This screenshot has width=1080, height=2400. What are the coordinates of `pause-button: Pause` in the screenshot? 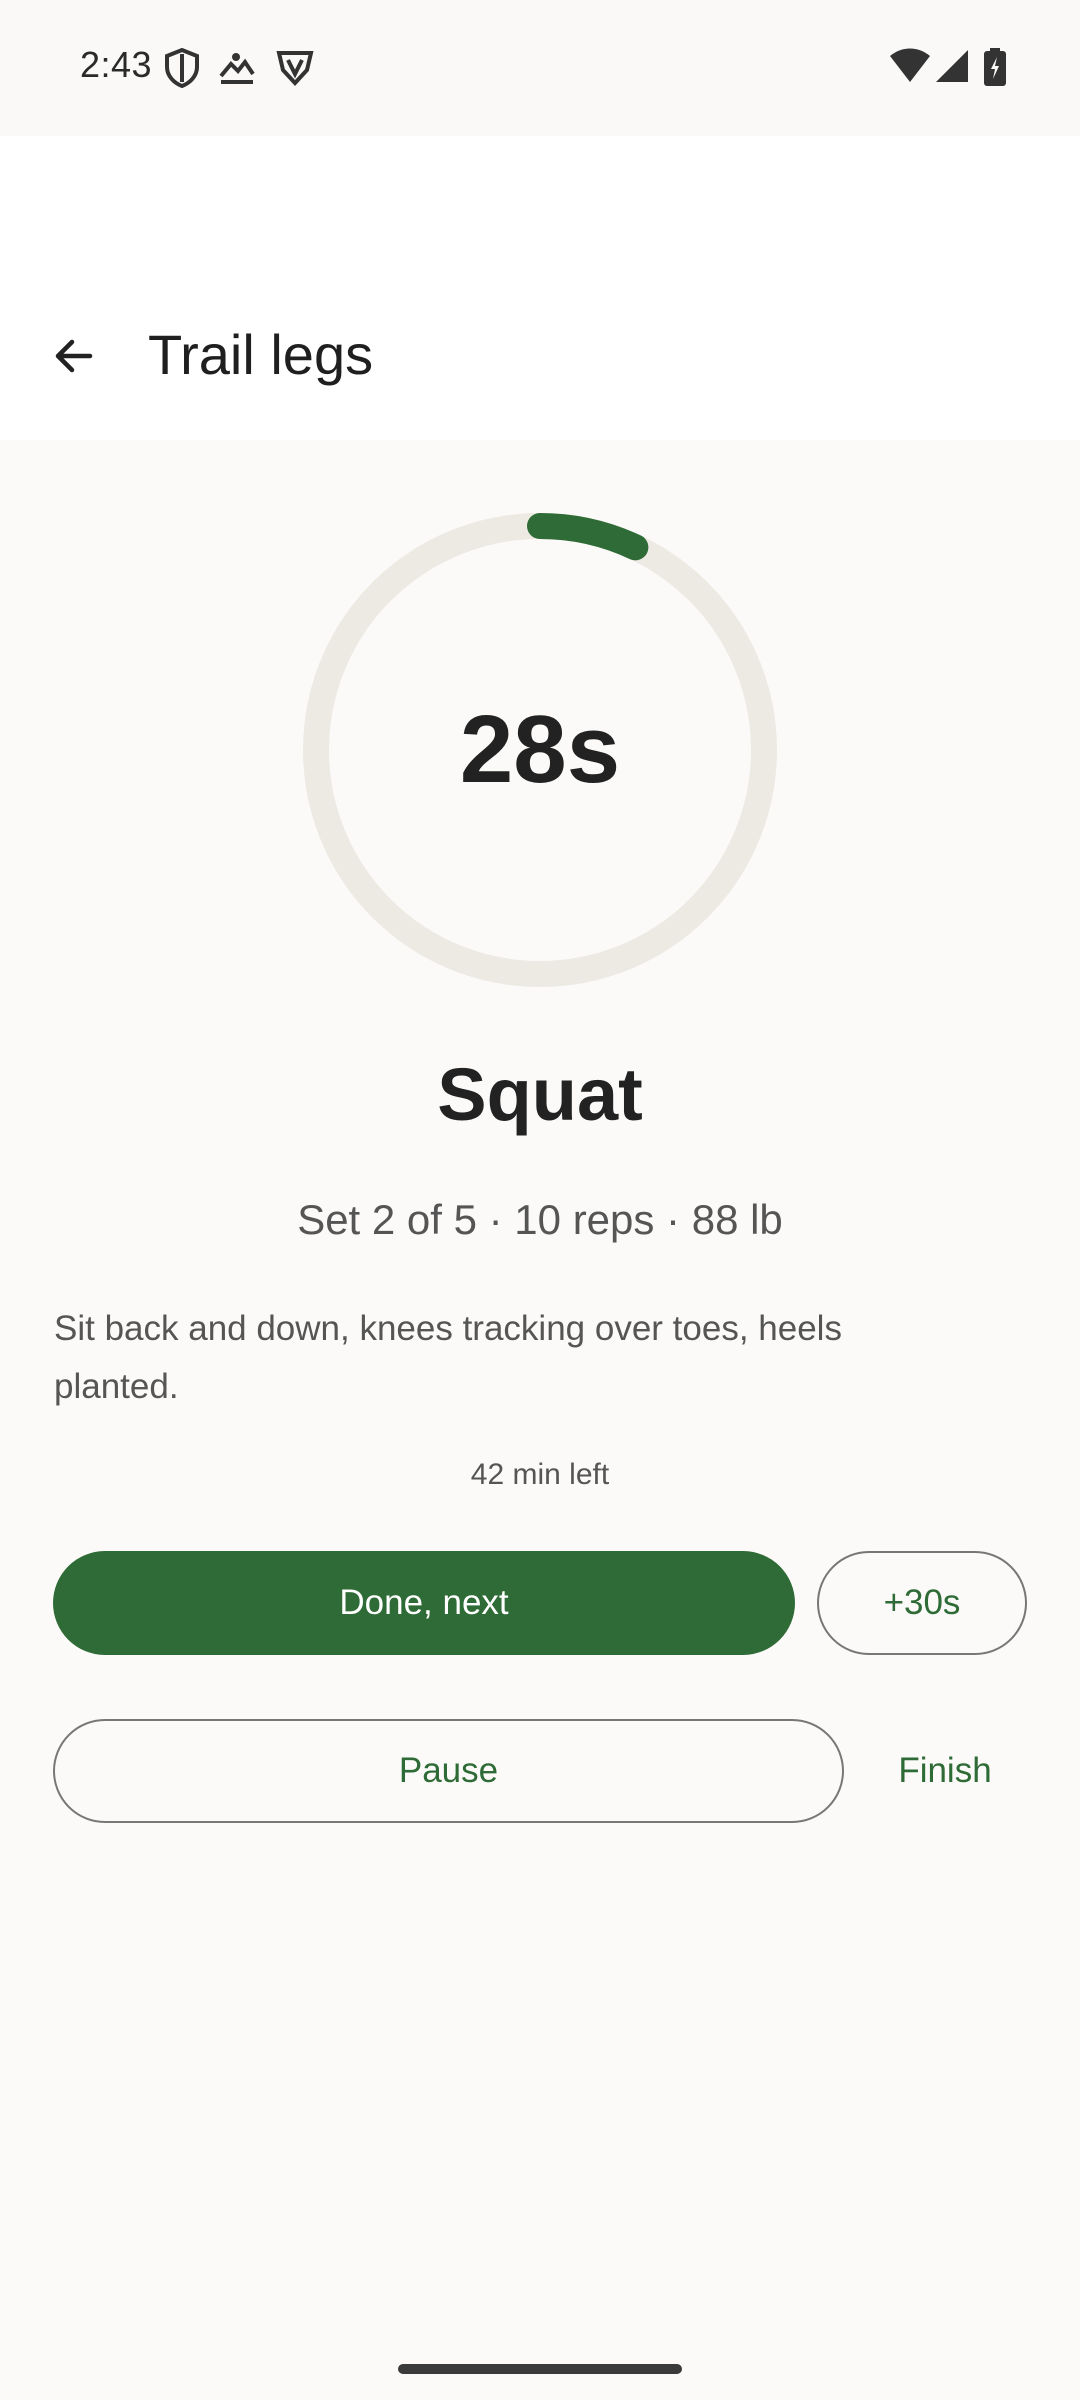 It's located at (448, 1771).